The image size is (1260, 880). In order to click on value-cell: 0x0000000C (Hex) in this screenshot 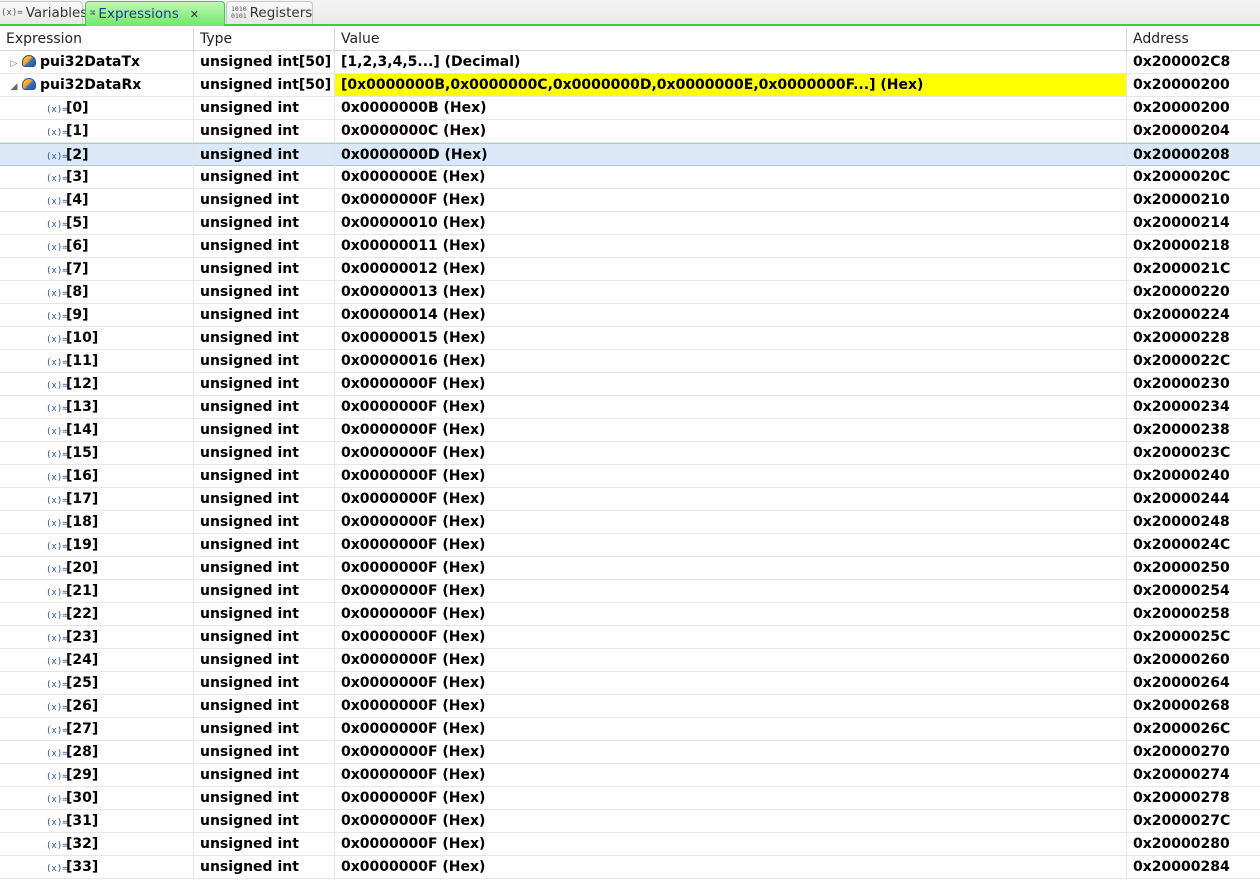, I will do `click(731, 131)`.